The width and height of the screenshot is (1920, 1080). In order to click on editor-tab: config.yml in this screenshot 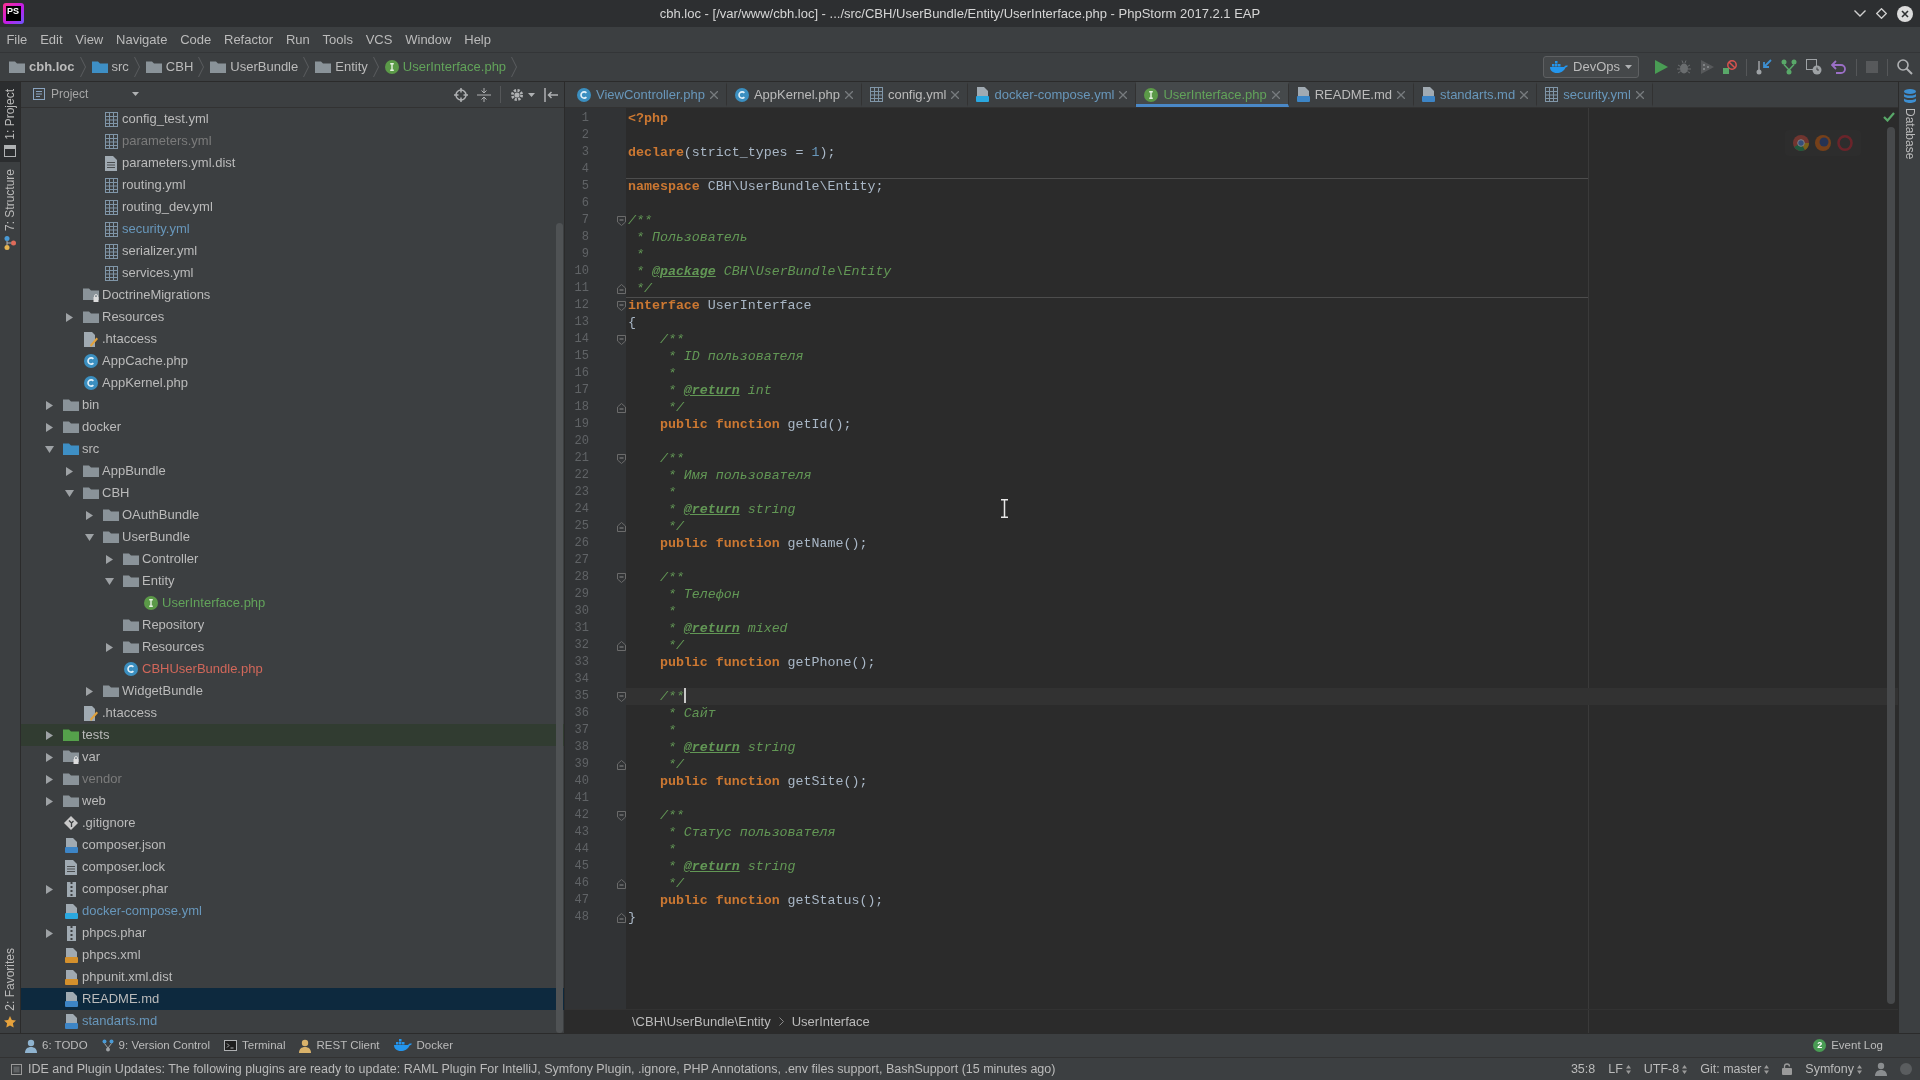, I will do `click(915, 94)`.